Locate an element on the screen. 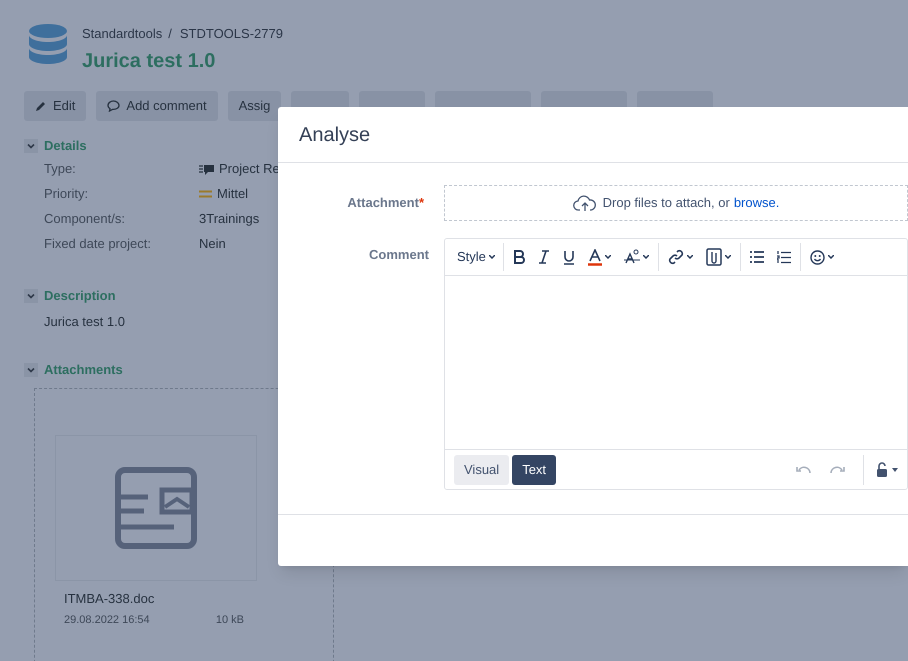 Image resolution: width=908 pixels, height=661 pixels. style-dropdown: Style is located at coordinates (476, 257).